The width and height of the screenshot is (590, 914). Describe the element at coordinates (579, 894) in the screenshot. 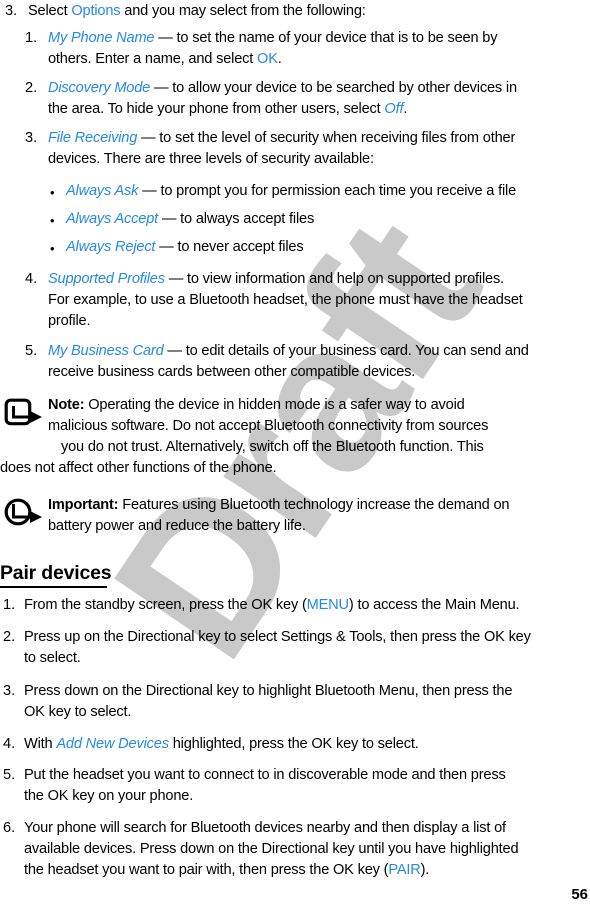

I see `page-number: 56` at that location.